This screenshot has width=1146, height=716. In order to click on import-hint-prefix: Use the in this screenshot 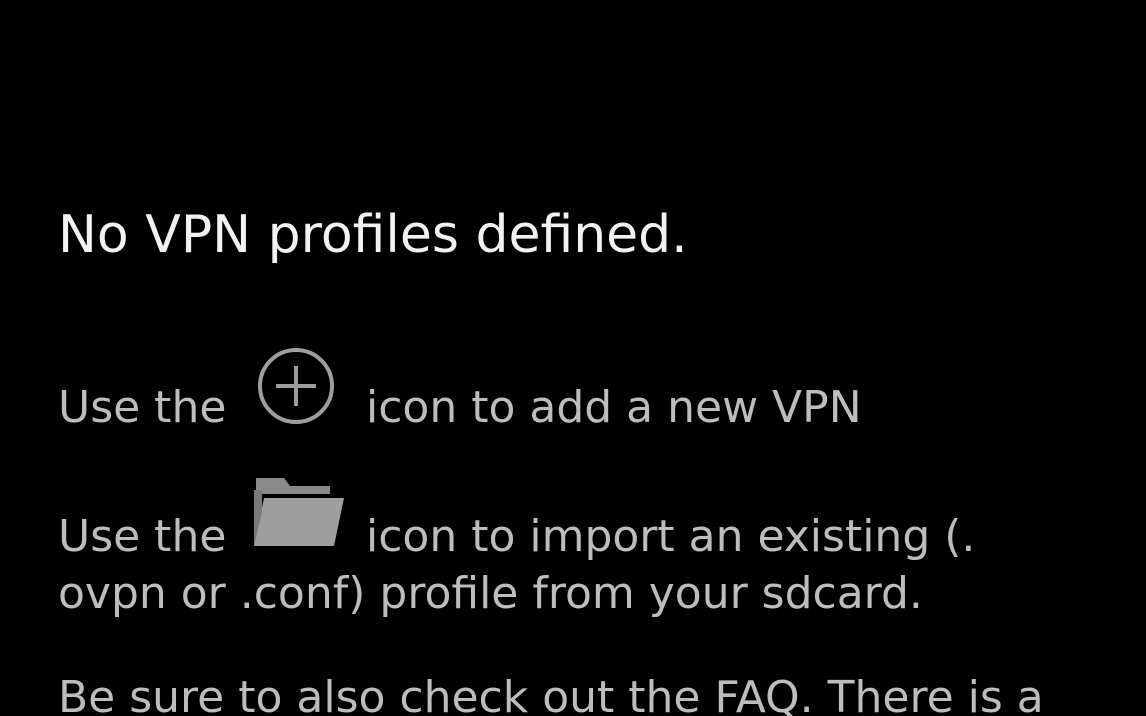, I will do `click(142, 536)`.